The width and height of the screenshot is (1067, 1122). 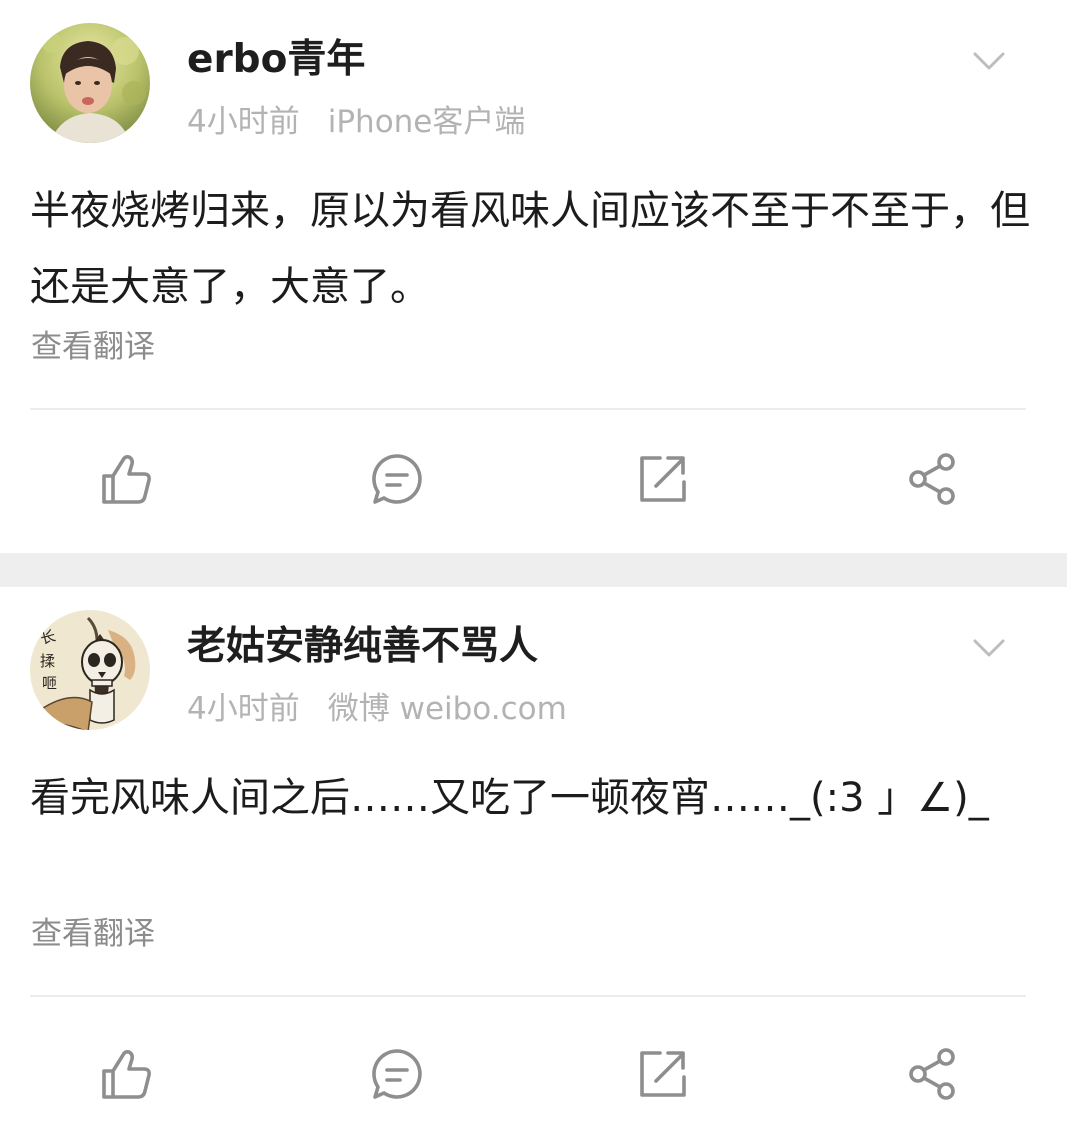 I want to click on svg-text: 揉, so click(x=47, y=661).